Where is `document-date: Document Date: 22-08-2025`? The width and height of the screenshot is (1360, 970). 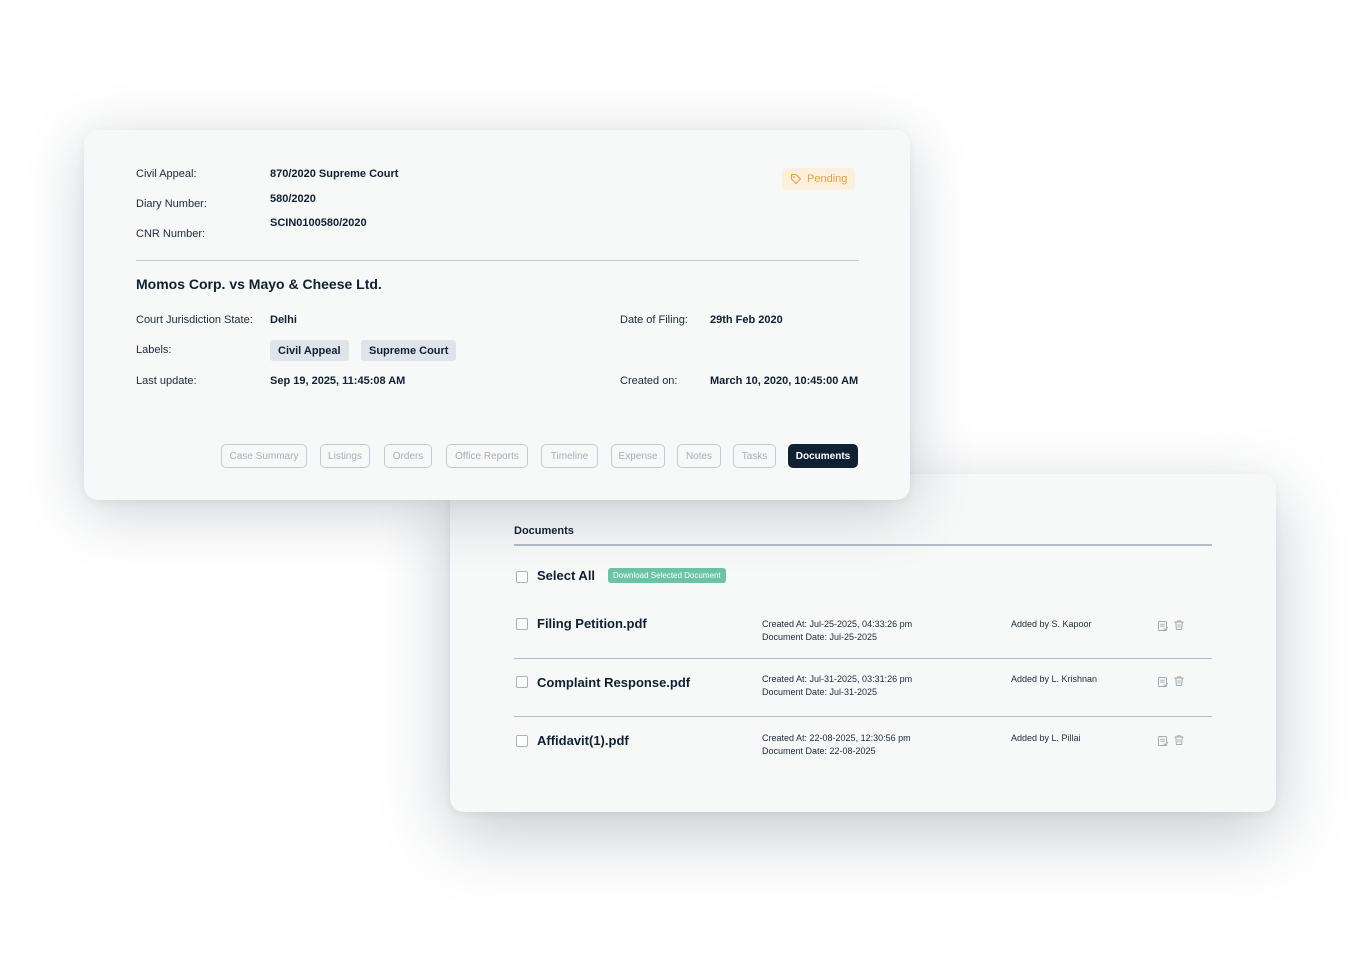 document-date: Document Date: 22-08-2025 is located at coordinates (819, 751).